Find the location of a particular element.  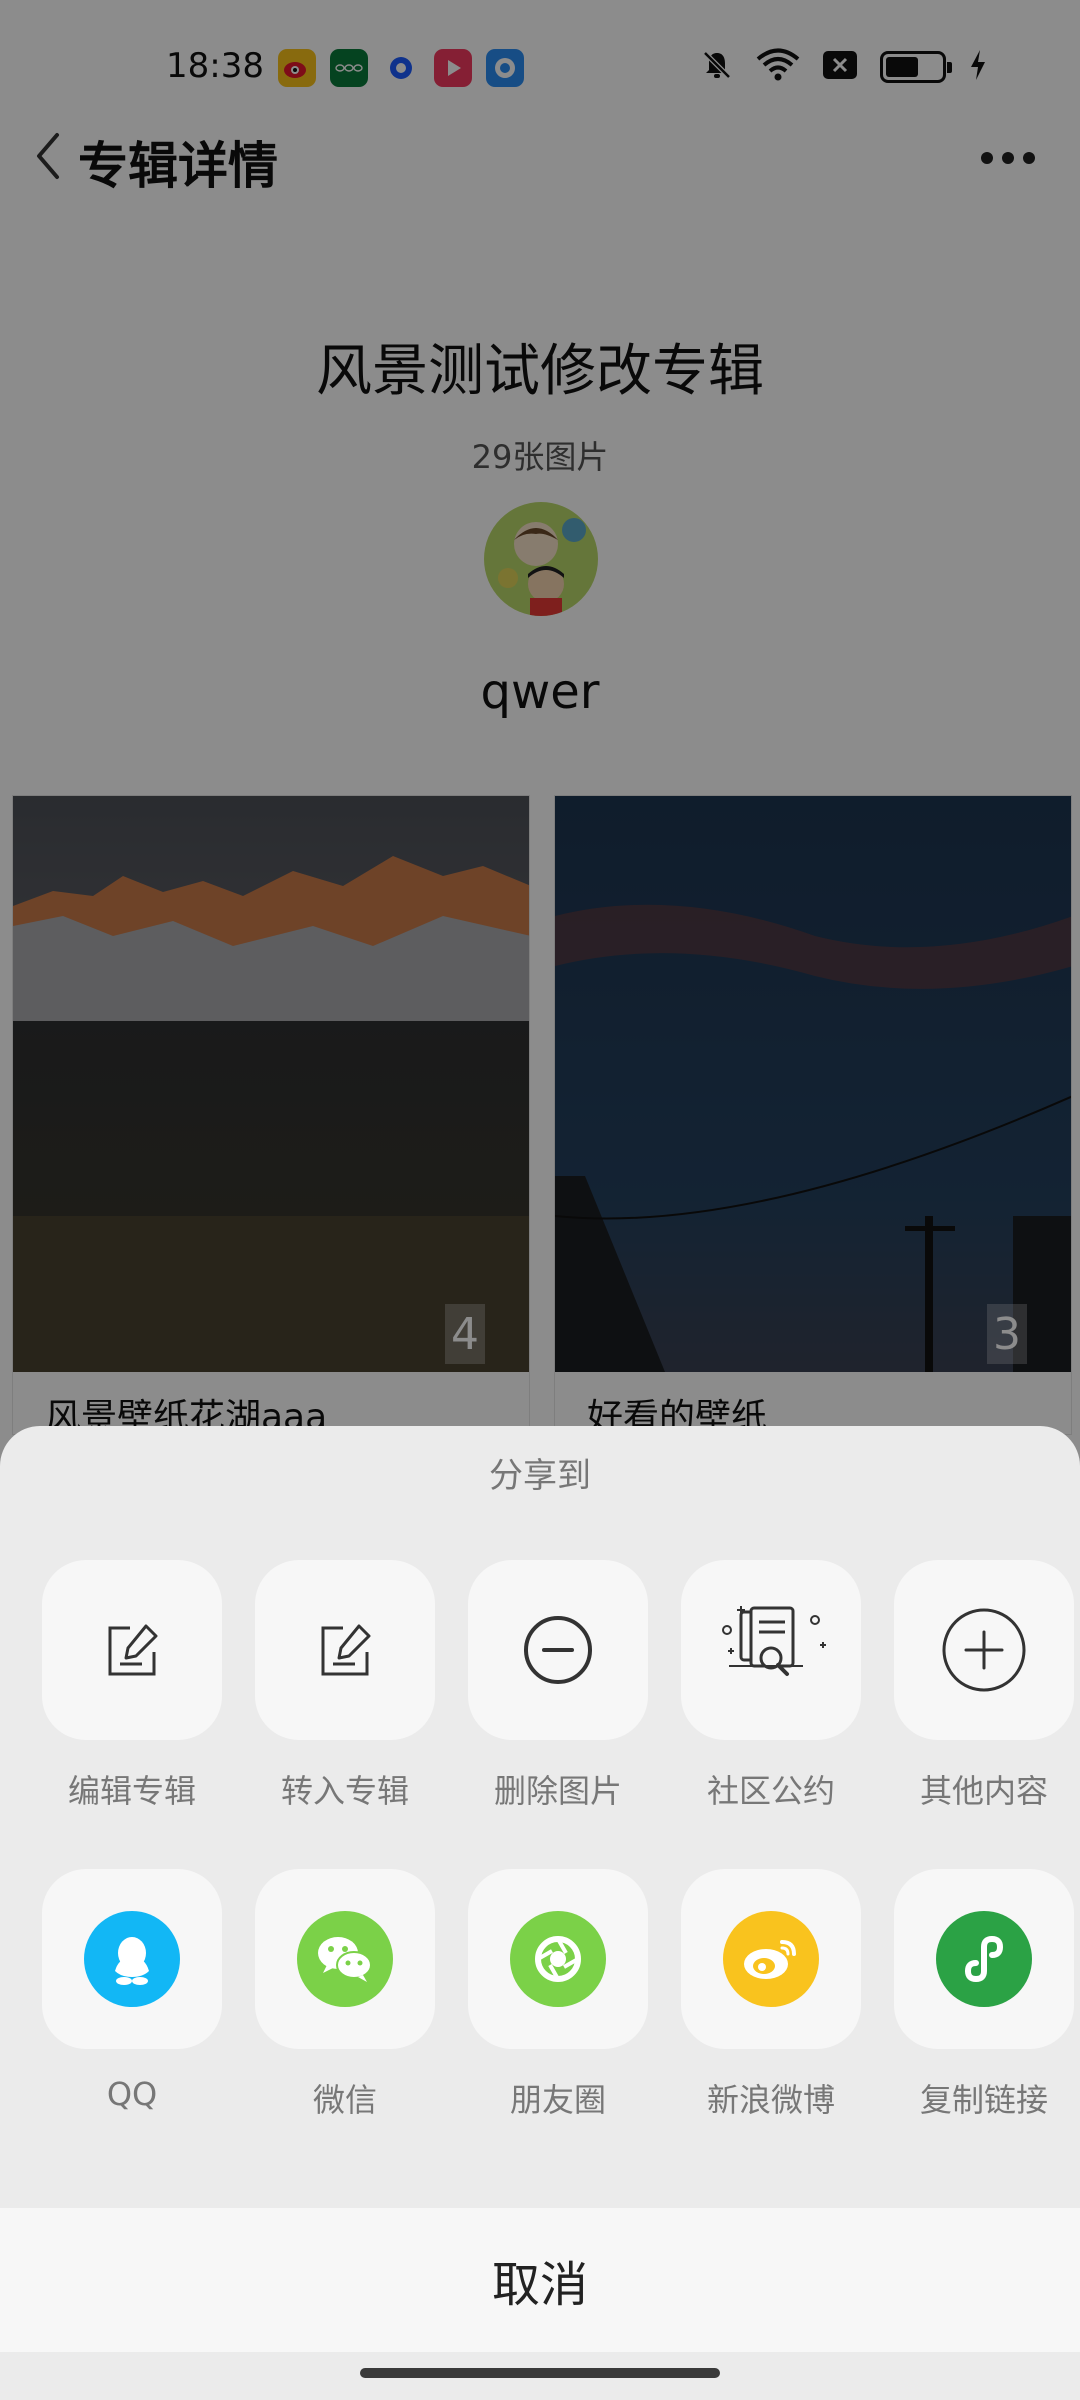

minus-circle-icon is located at coordinates (558, 1650).